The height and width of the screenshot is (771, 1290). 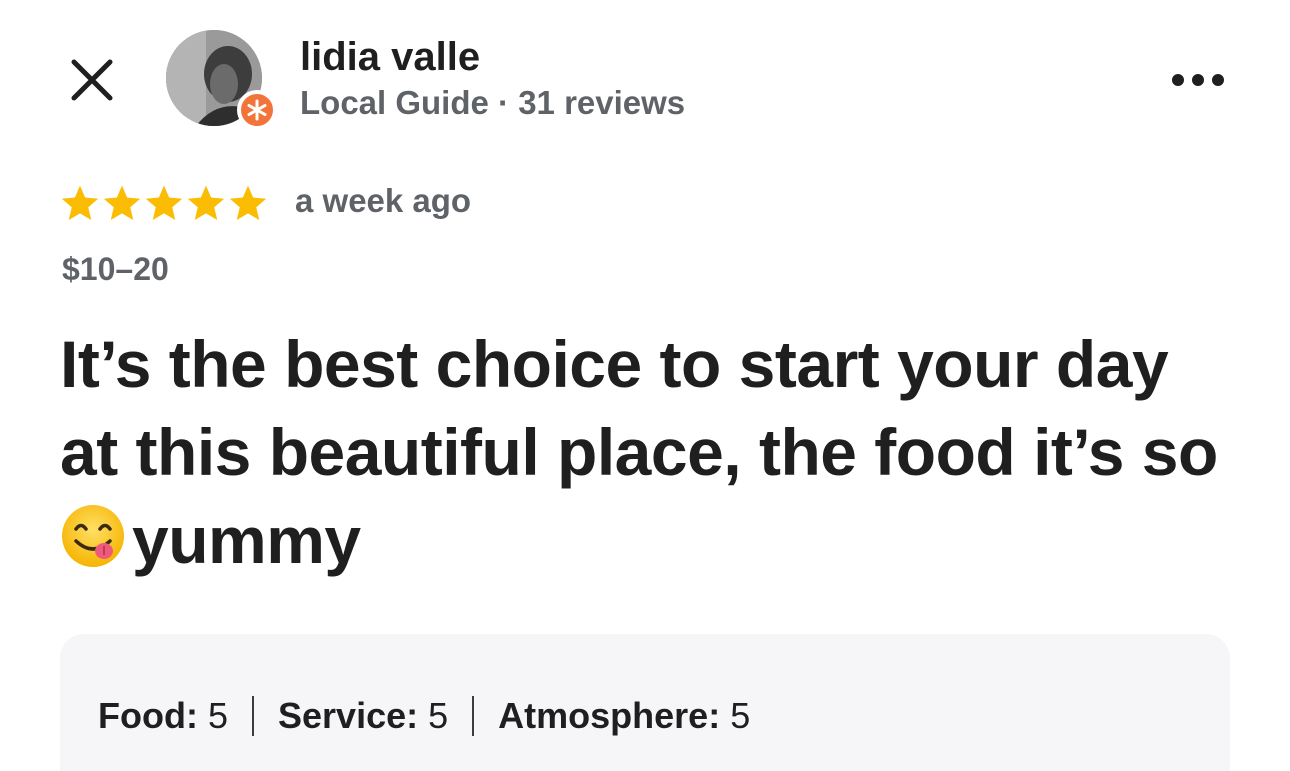 I want to click on reviewer-name: lidia valle, so click(x=390, y=57).